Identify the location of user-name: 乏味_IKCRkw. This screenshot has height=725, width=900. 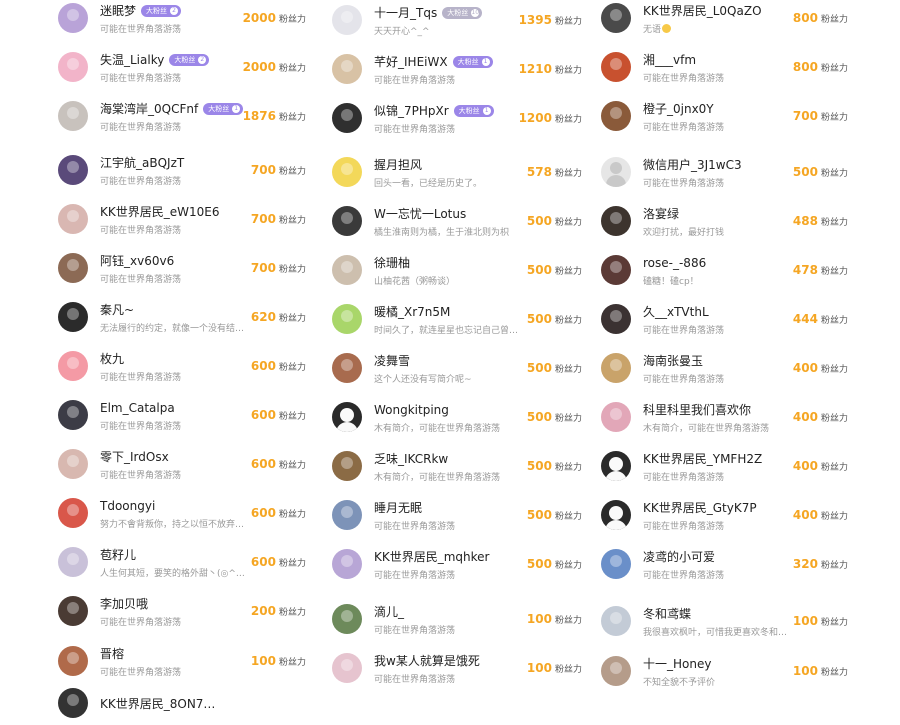
(411, 458).